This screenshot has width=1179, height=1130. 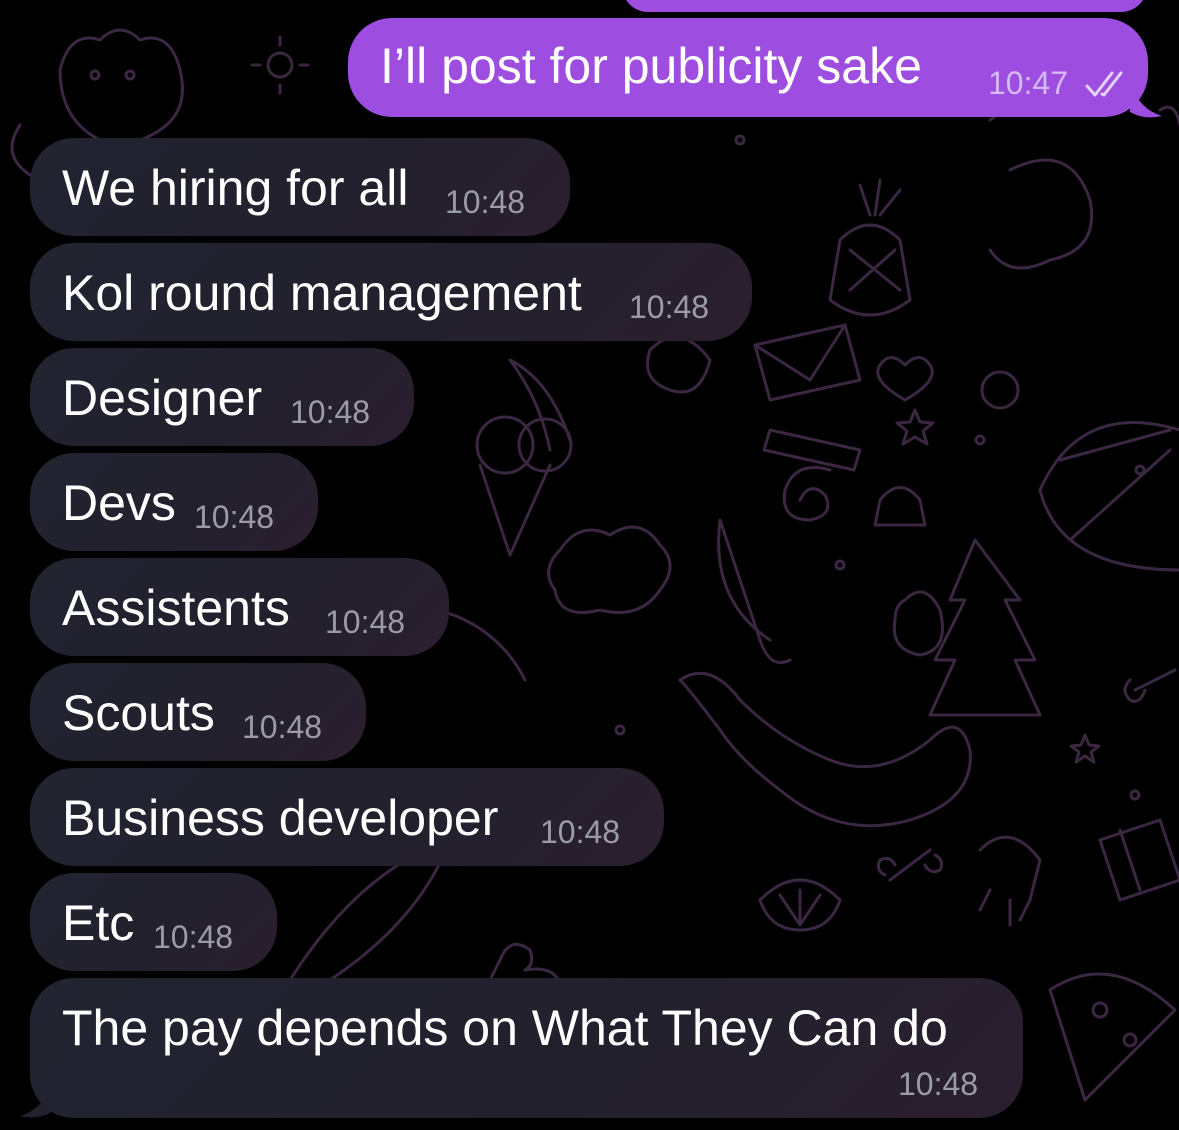 I want to click on message-text: The pay depends on What They Can do, so click(x=505, y=1028).